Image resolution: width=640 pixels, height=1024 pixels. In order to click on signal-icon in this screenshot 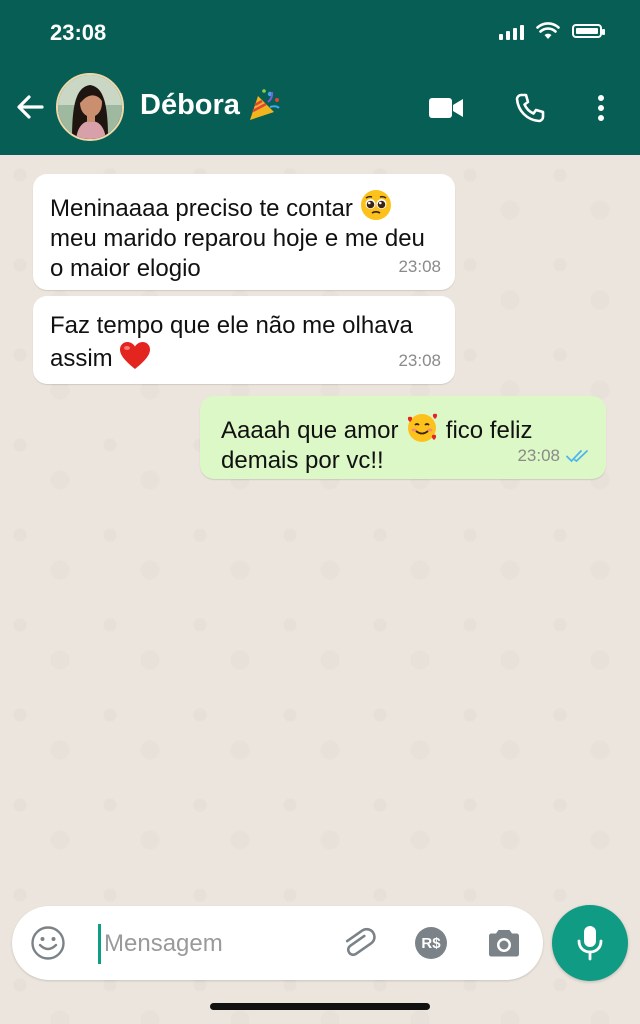, I will do `click(511, 31)`.